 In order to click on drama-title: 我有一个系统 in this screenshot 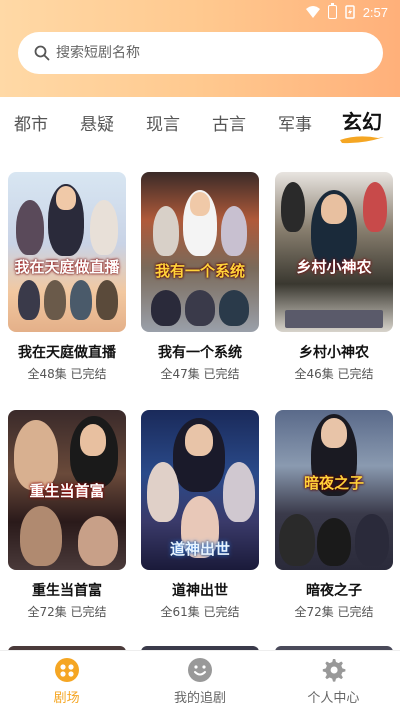, I will do `click(200, 353)`.